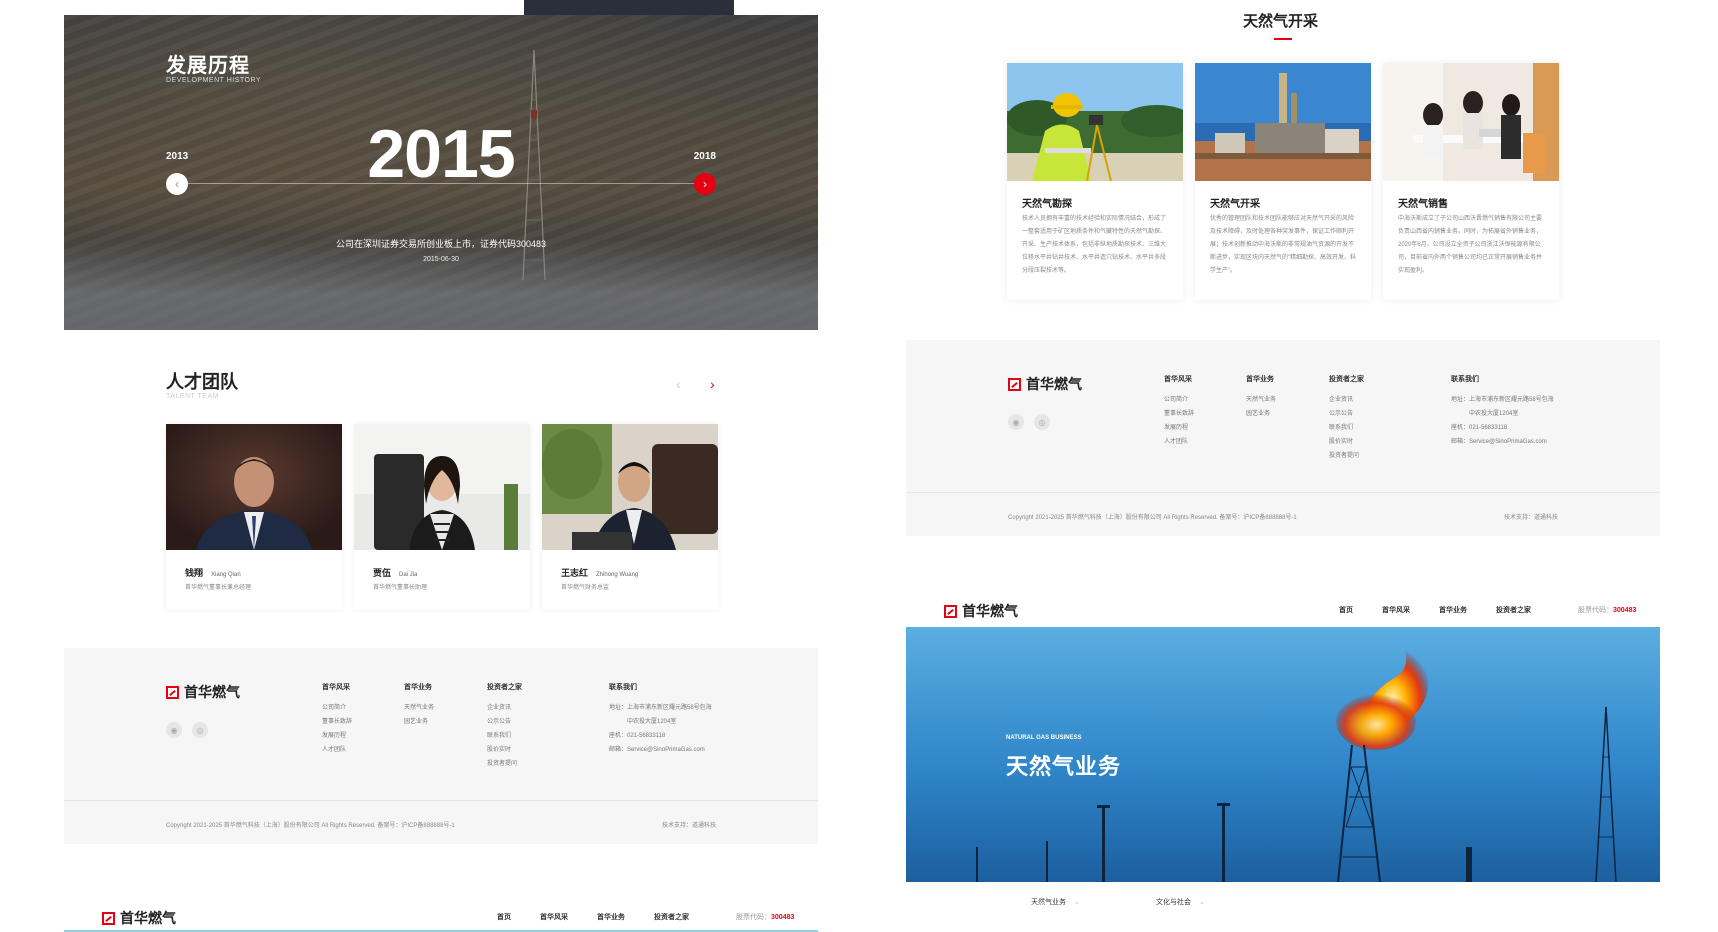 This screenshot has height=932, width=1718. I want to click on member-position: 首华燃气董事长兼总经理, so click(218, 588).